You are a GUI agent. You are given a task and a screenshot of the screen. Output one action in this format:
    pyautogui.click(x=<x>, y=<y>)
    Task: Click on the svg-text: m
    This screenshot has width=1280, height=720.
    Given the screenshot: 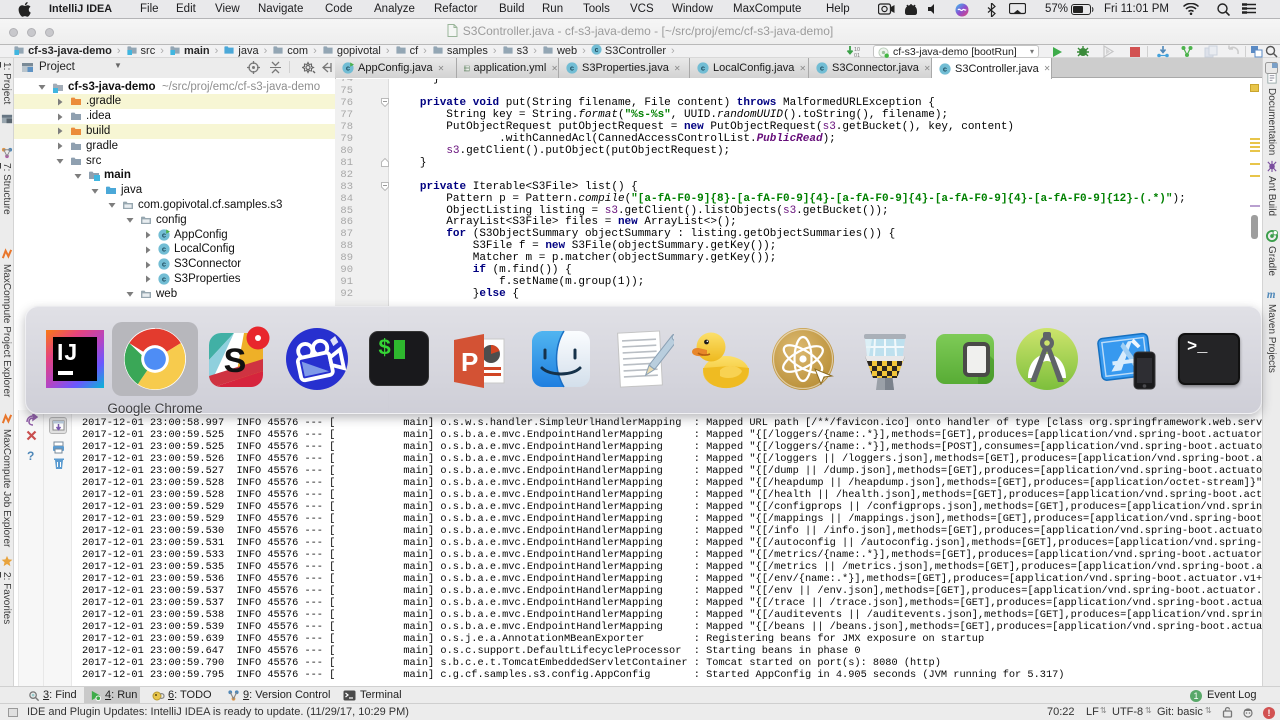 What is the action you would take?
    pyautogui.click(x=1271, y=294)
    